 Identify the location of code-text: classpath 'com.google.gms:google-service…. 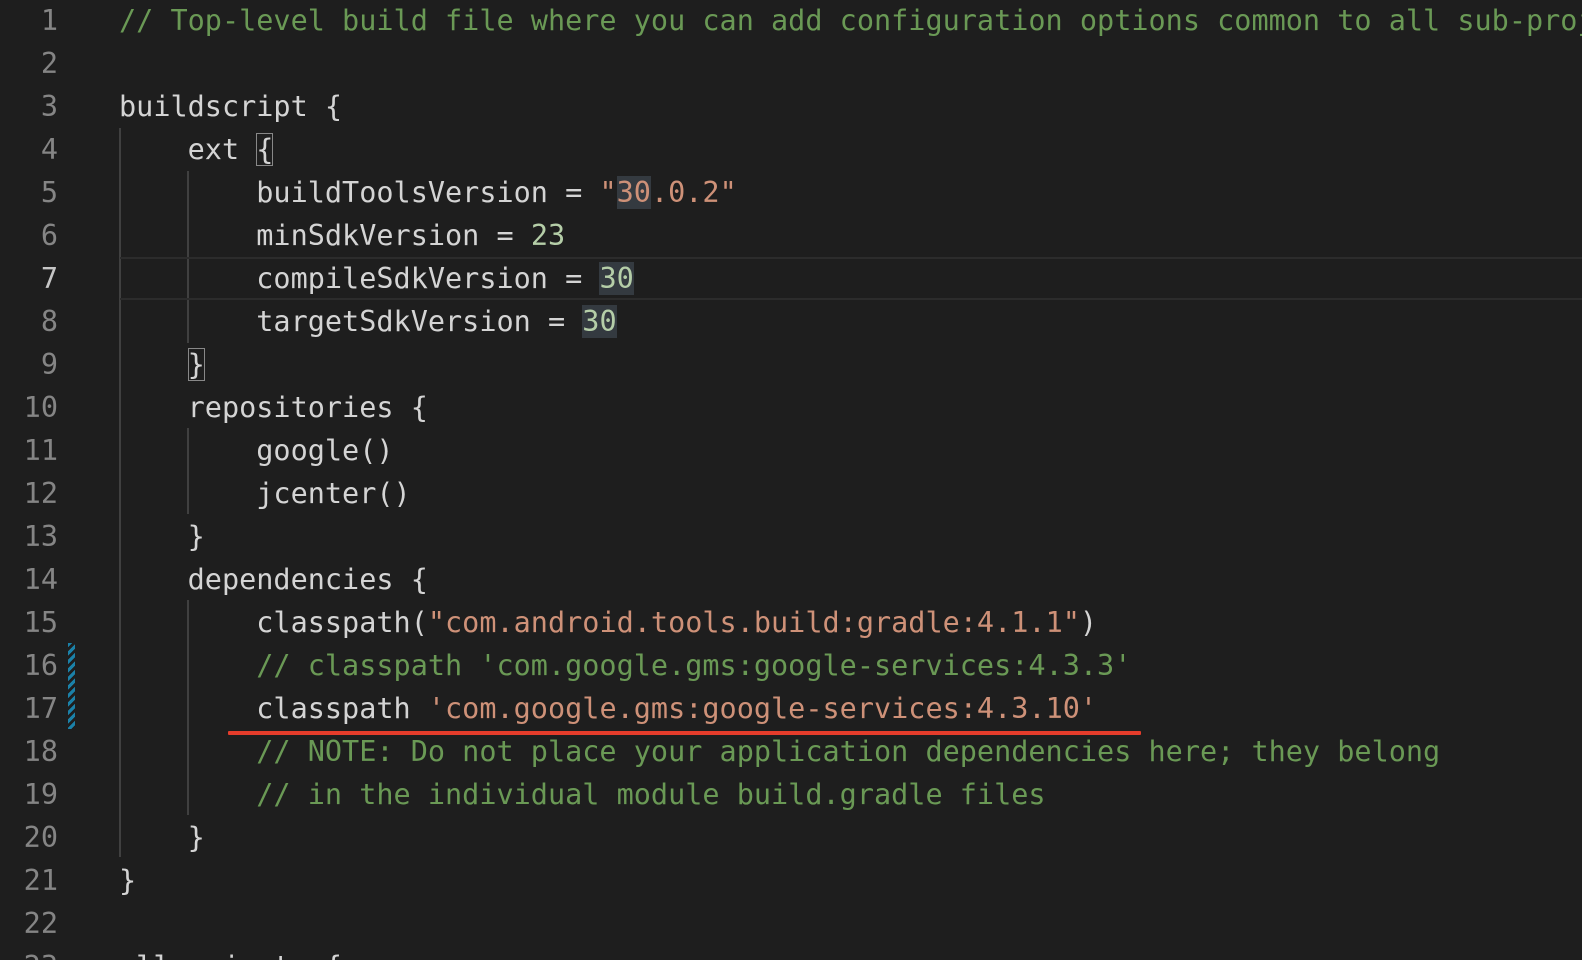
(608, 708).